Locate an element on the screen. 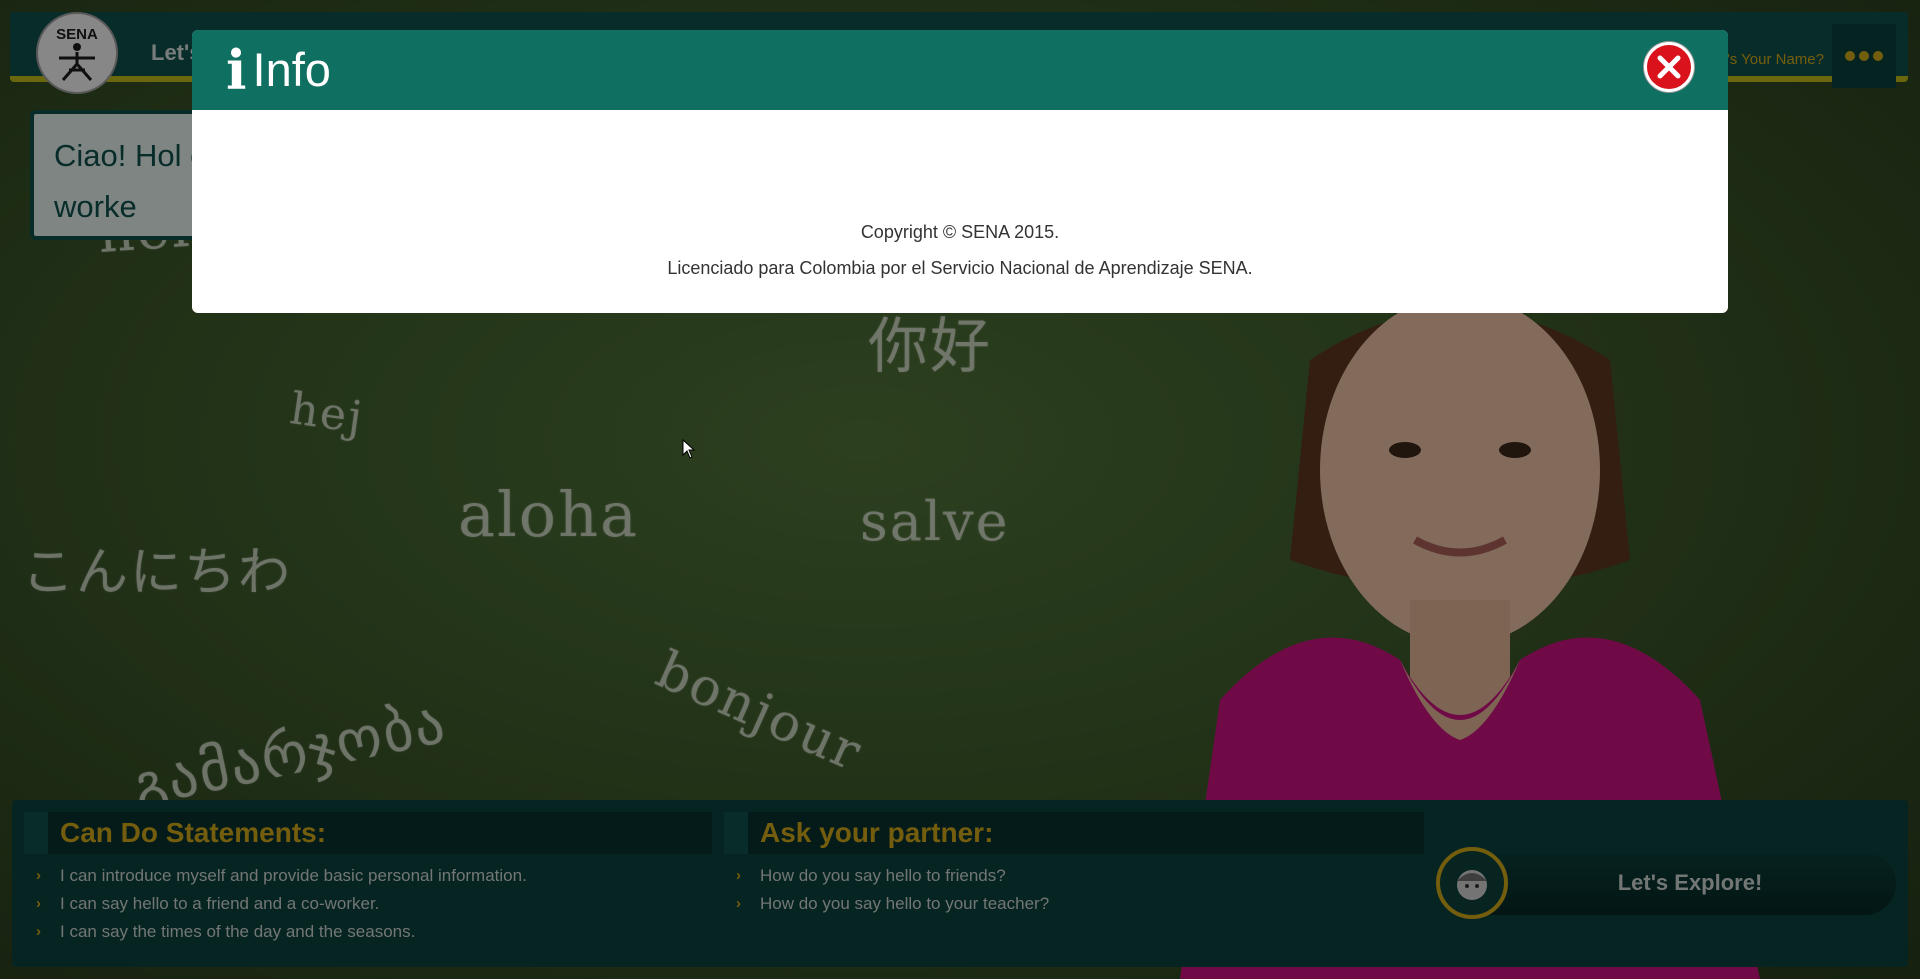 This screenshot has height=979, width=1920. dialog-title-group: i Info is located at coordinates (278, 70).